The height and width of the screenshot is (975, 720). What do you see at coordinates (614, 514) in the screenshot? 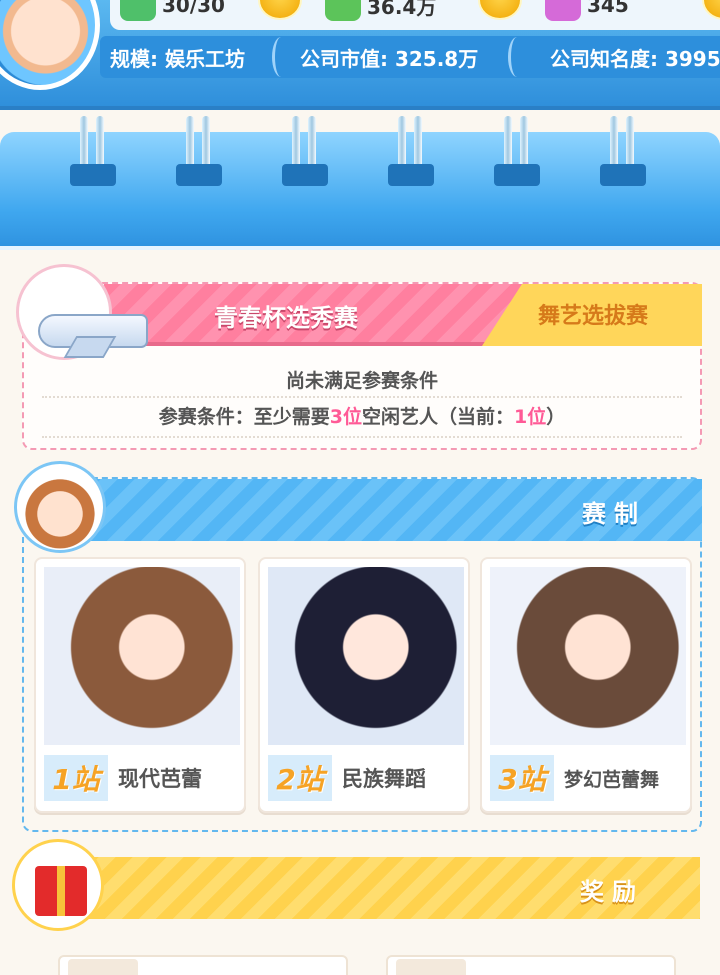
I see `format-title: 赛制` at bounding box center [614, 514].